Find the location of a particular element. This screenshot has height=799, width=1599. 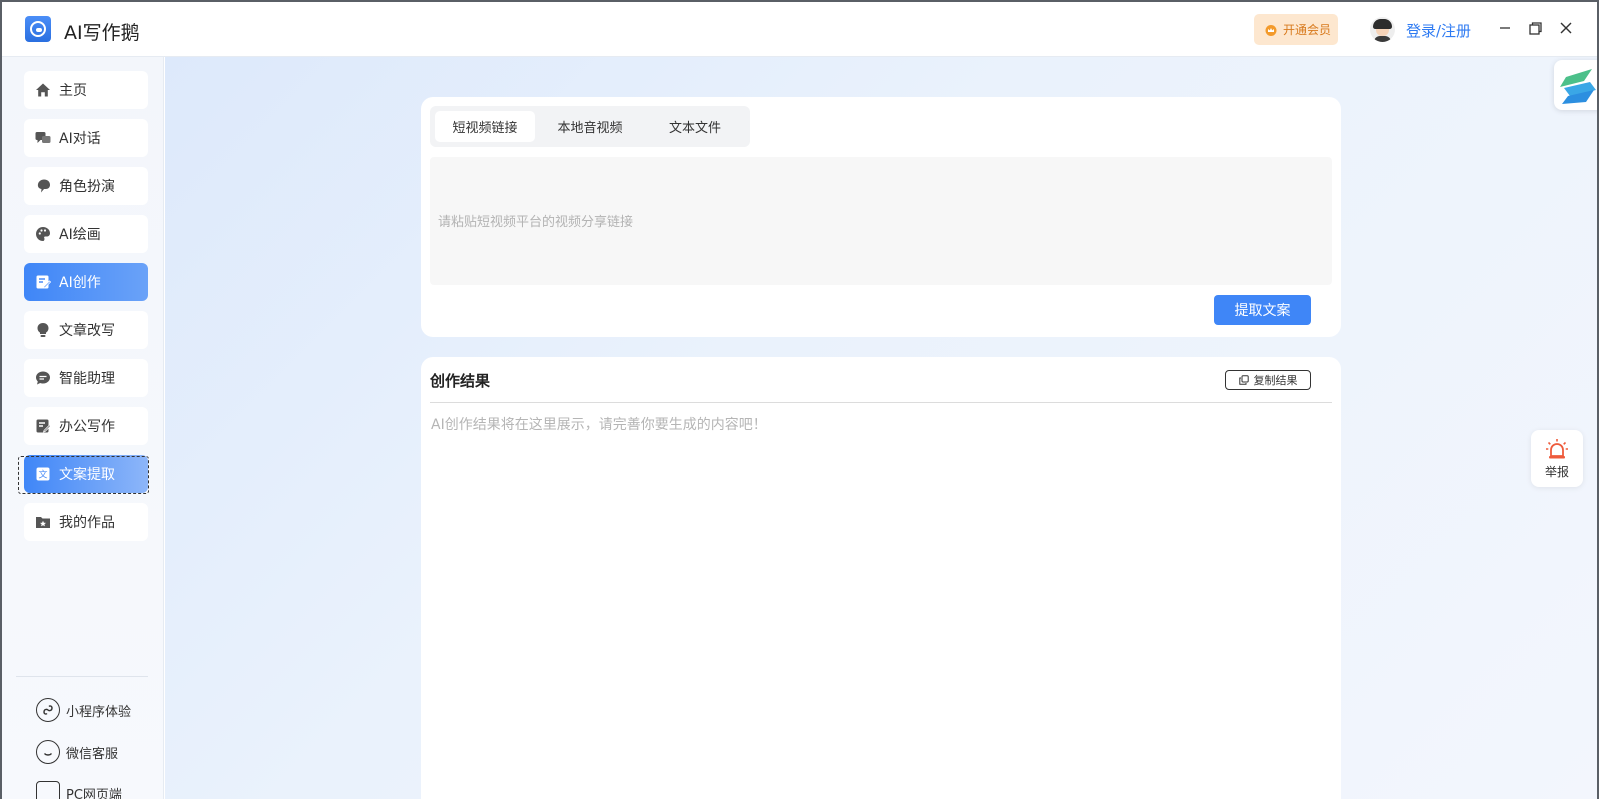

home-icon is located at coordinates (43, 90).